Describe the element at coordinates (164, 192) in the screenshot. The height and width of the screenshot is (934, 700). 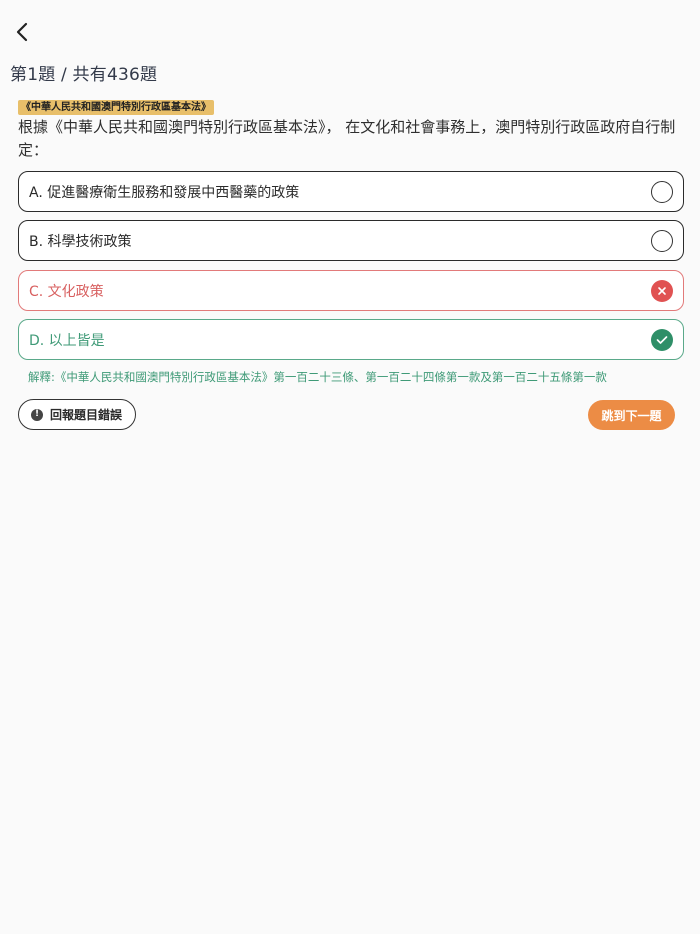
I see `option-label: A. 促進醫療衛生服務和發展中西醫藥的政策` at that location.